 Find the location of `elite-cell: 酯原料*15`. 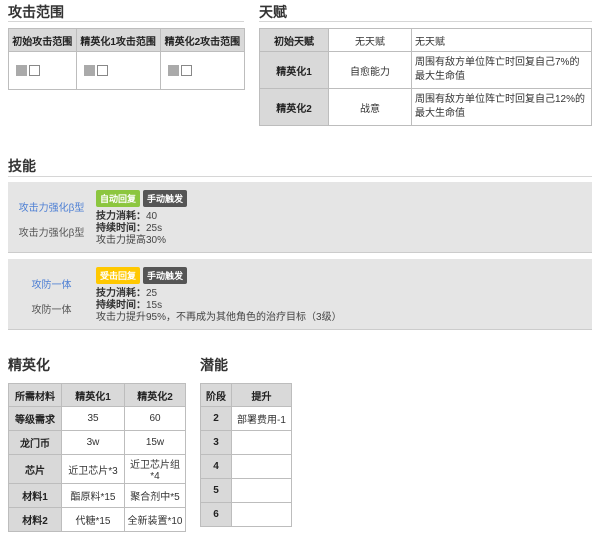

elite-cell: 酯原料*15 is located at coordinates (93, 495).